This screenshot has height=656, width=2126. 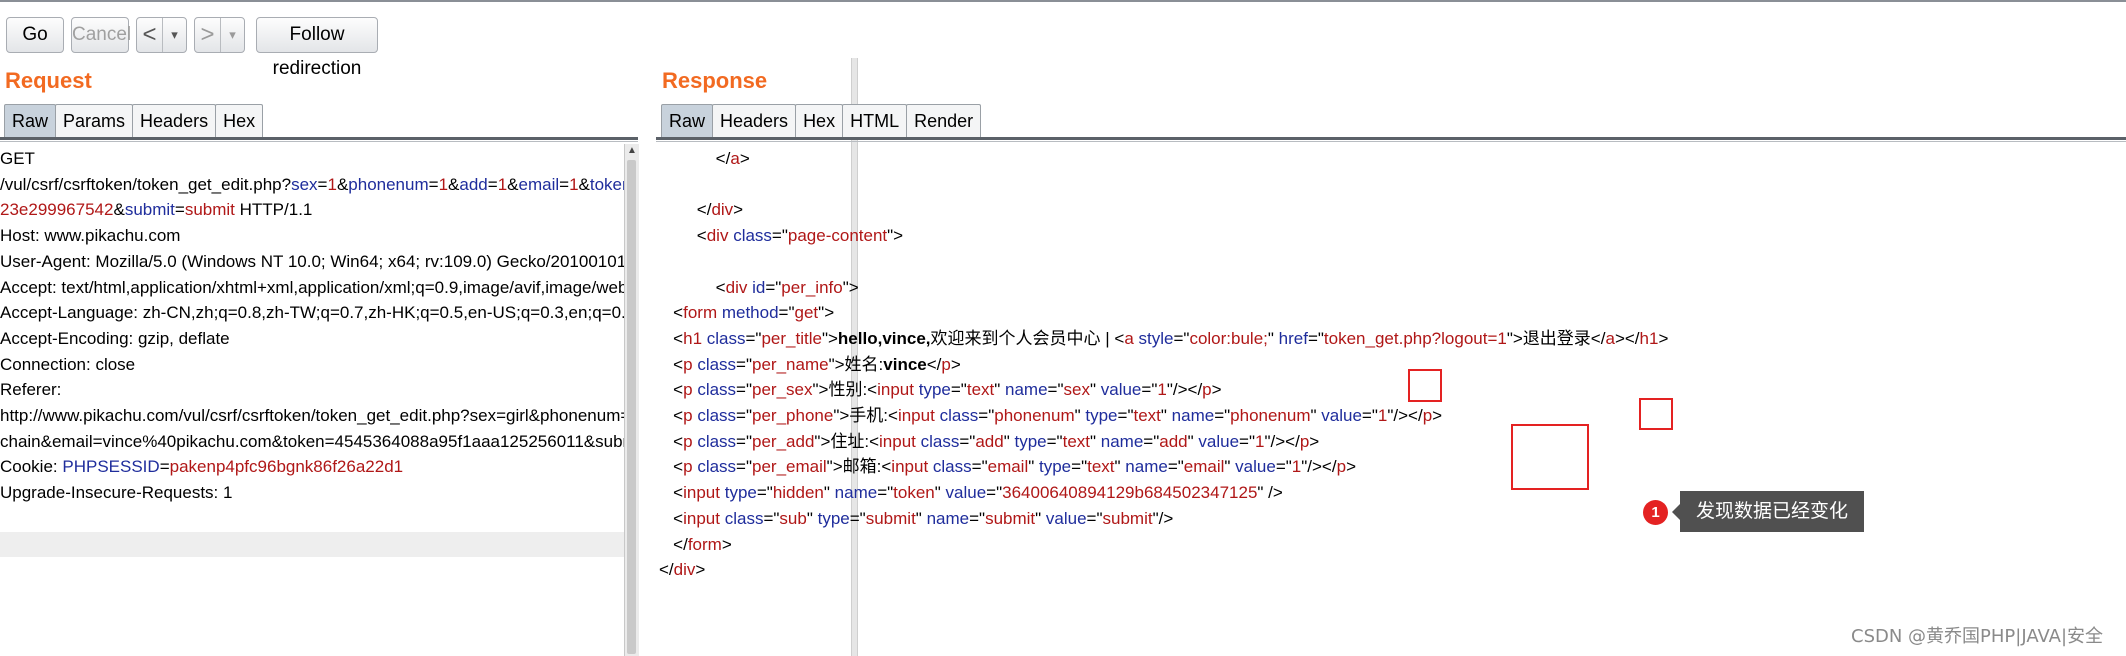 I want to click on request-line: 23e299967542&submit=submit HTTP/1.1, so click(x=156, y=210).